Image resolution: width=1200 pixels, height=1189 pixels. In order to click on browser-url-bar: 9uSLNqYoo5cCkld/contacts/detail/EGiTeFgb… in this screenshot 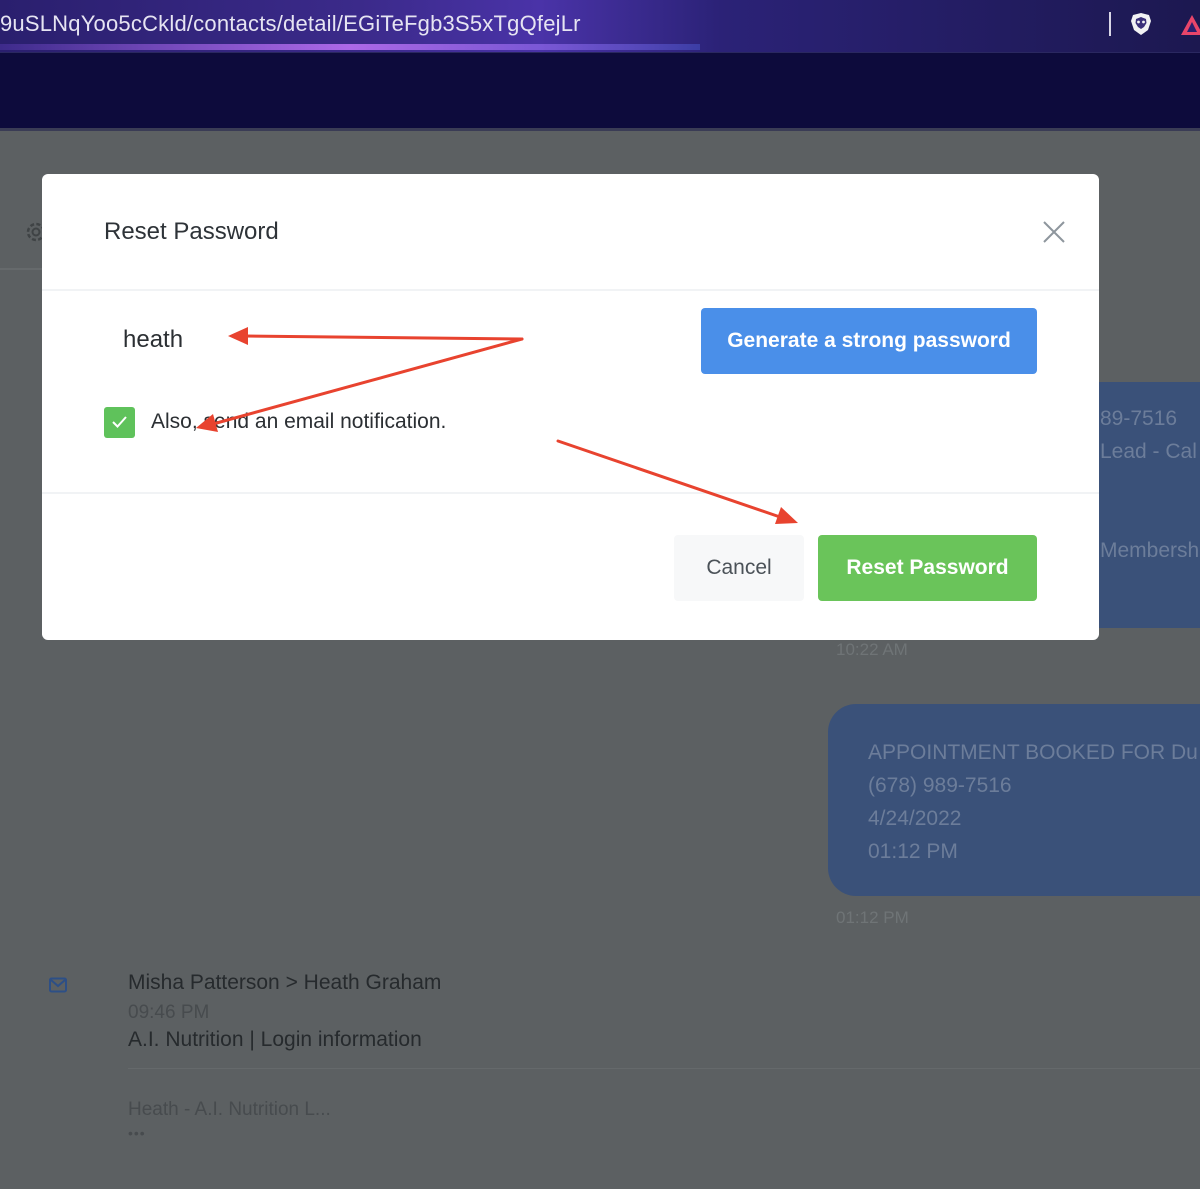, I will do `click(600, 26)`.